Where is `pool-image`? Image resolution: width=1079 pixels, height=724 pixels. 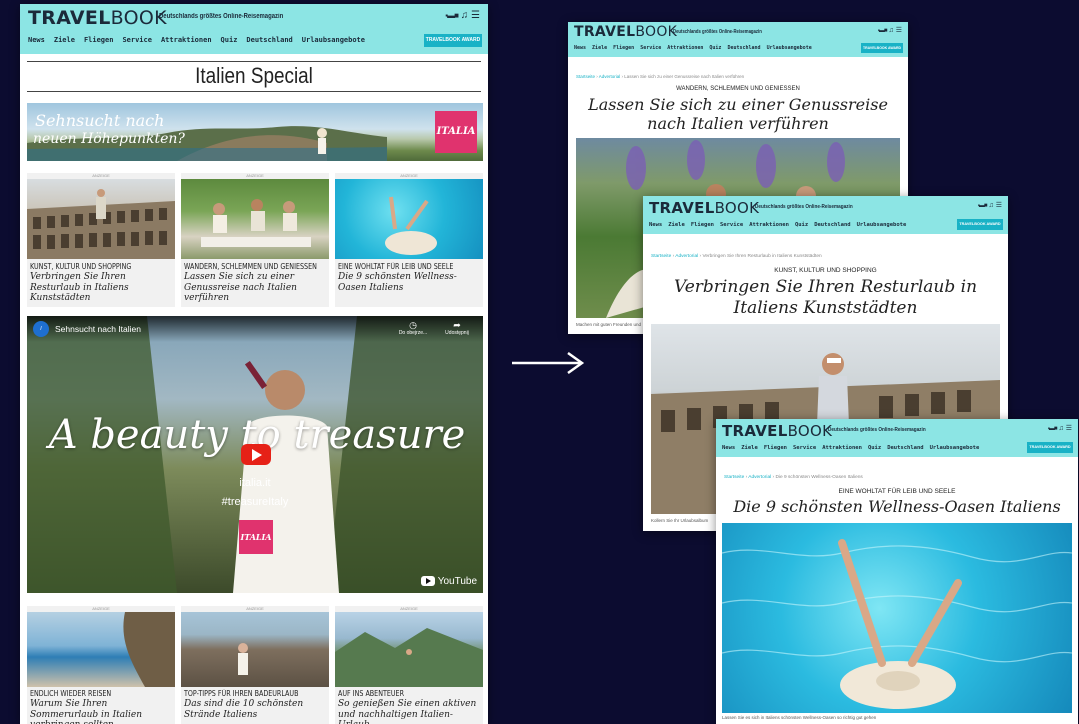
pool-image is located at coordinates (409, 219).